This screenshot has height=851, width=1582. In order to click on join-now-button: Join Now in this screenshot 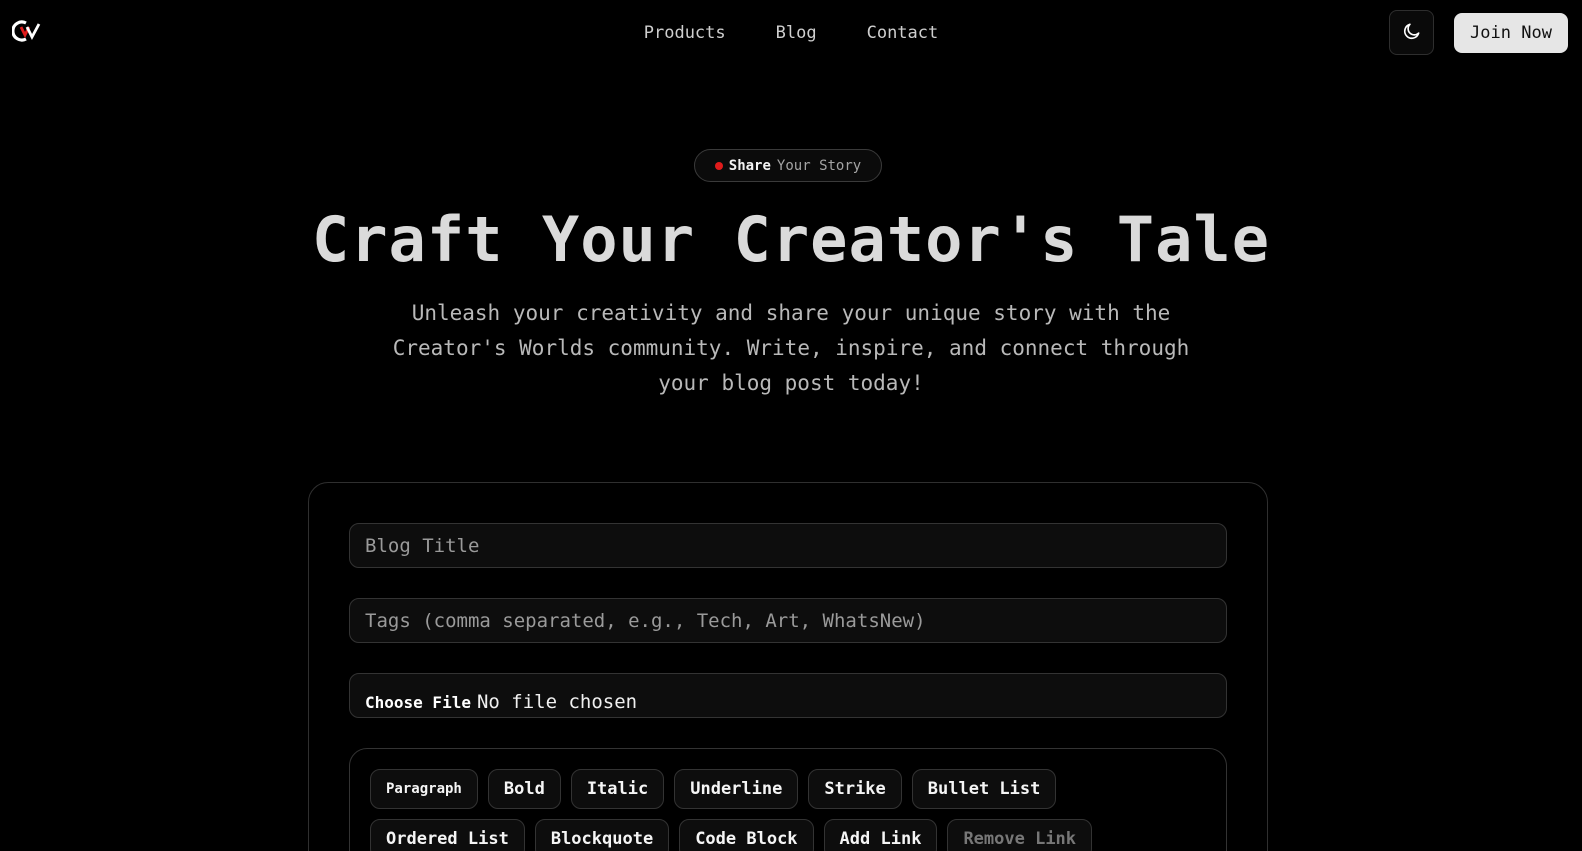, I will do `click(1511, 33)`.